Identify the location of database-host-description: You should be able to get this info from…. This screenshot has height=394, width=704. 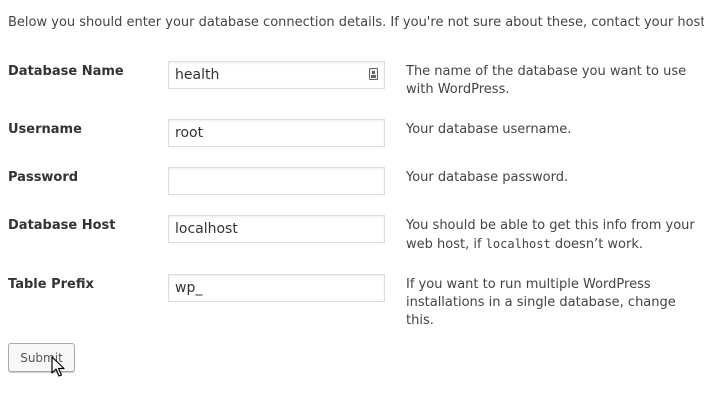
(554, 235).